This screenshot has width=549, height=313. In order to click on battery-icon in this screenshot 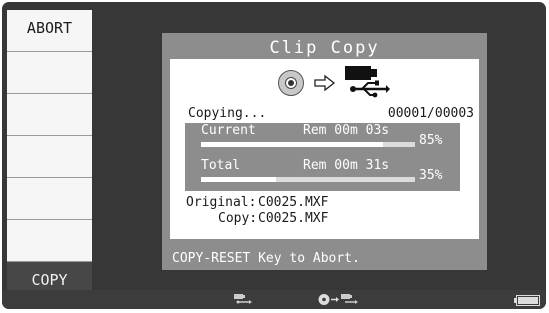, I will do `click(527, 300)`.